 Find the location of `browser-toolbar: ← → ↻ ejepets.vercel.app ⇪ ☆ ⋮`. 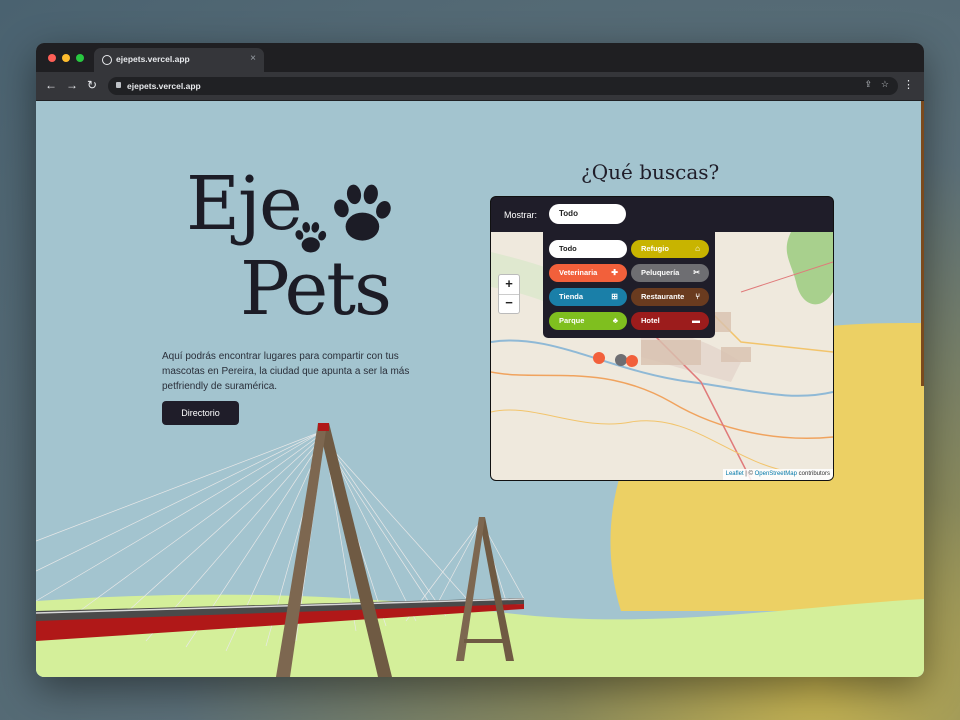

browser-toolbar: ← → ↻ ejepets.vercel.app ⇪ ☆ ⋮ is located at coordinates (480, 86).